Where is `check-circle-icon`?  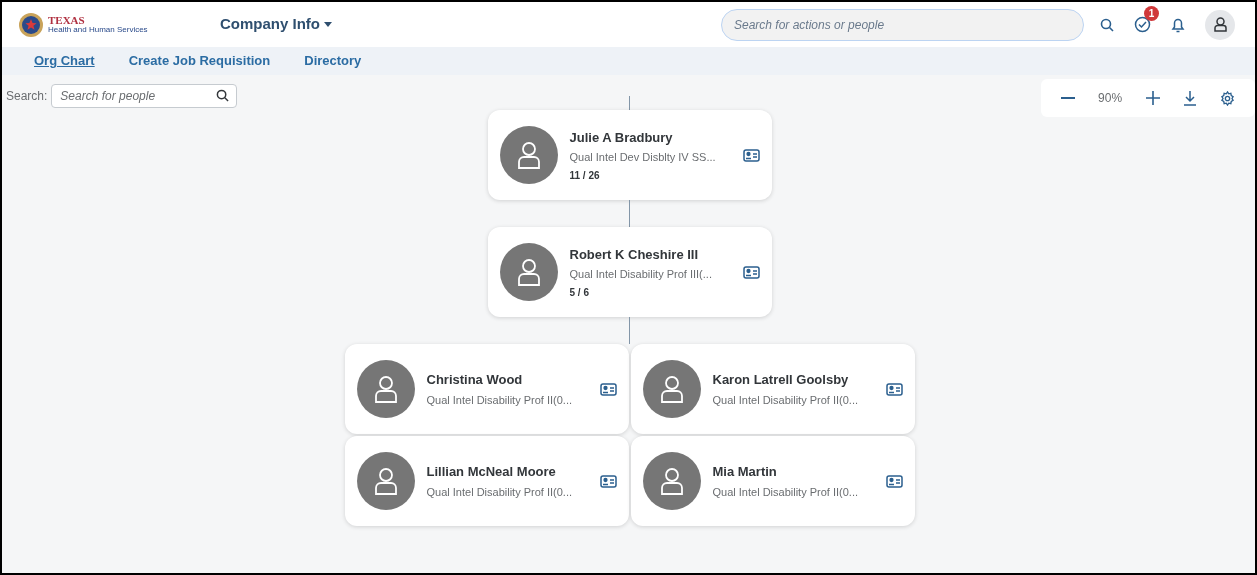 check-circle-icon is located at coordinates (1142, 24).